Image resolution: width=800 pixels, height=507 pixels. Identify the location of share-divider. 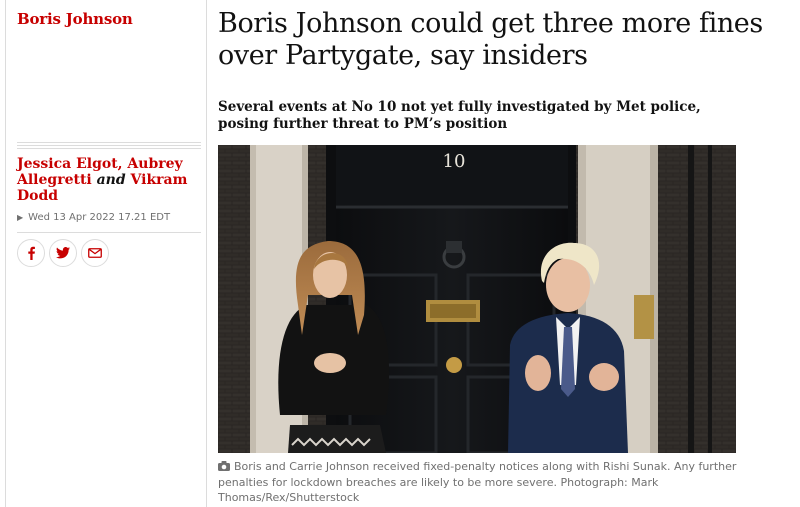
(109, 232).